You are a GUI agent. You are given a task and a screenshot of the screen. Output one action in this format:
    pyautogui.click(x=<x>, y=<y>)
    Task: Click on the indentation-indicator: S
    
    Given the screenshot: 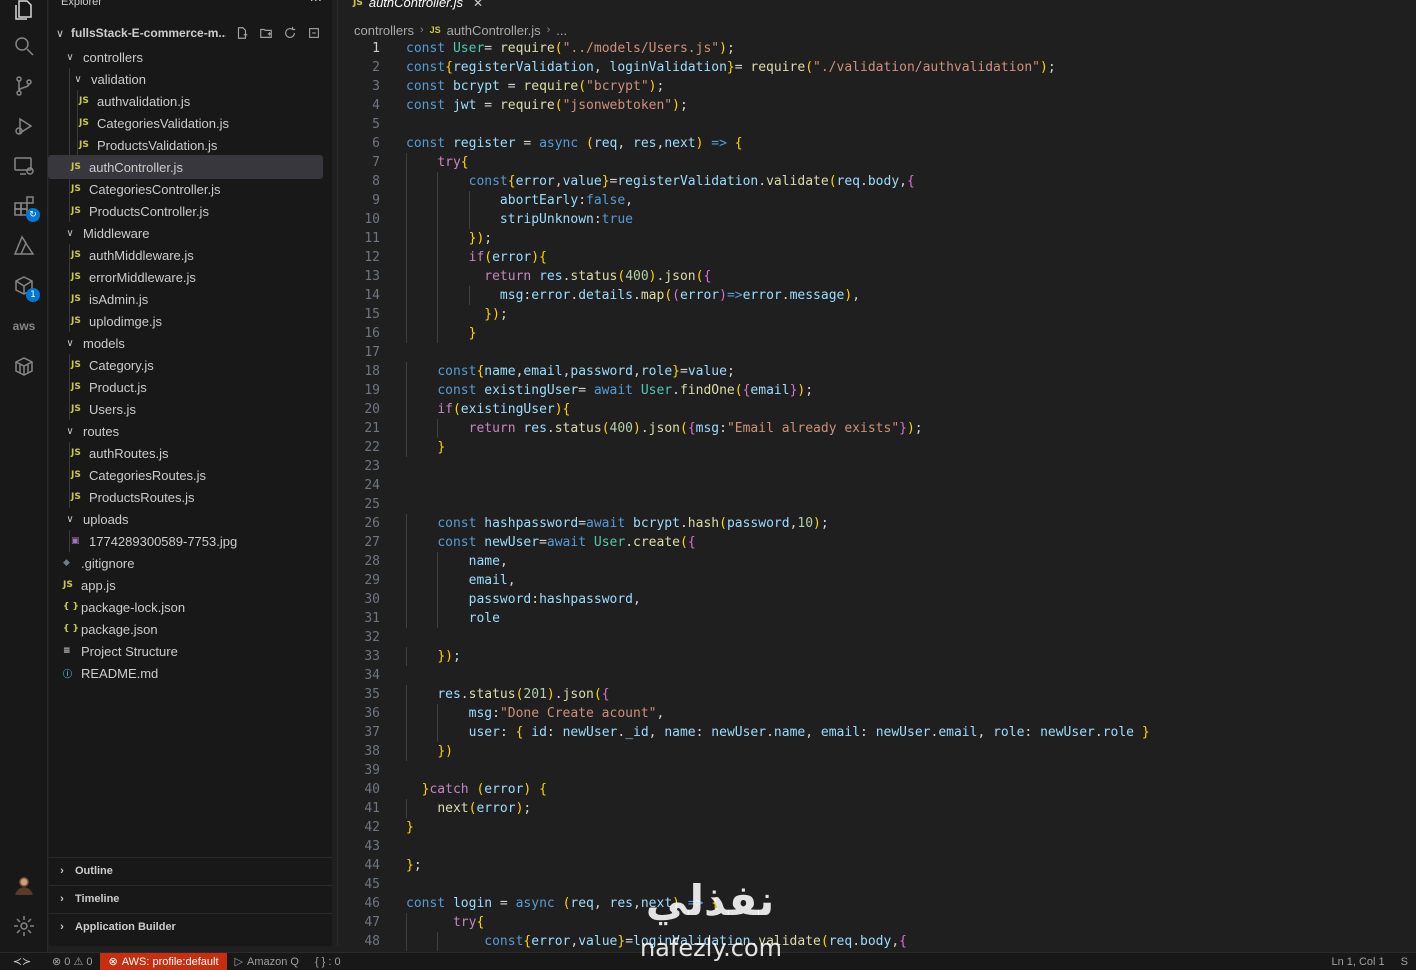 What is the action you would take?
    pyautogui.click(x=1404, y=961)
    